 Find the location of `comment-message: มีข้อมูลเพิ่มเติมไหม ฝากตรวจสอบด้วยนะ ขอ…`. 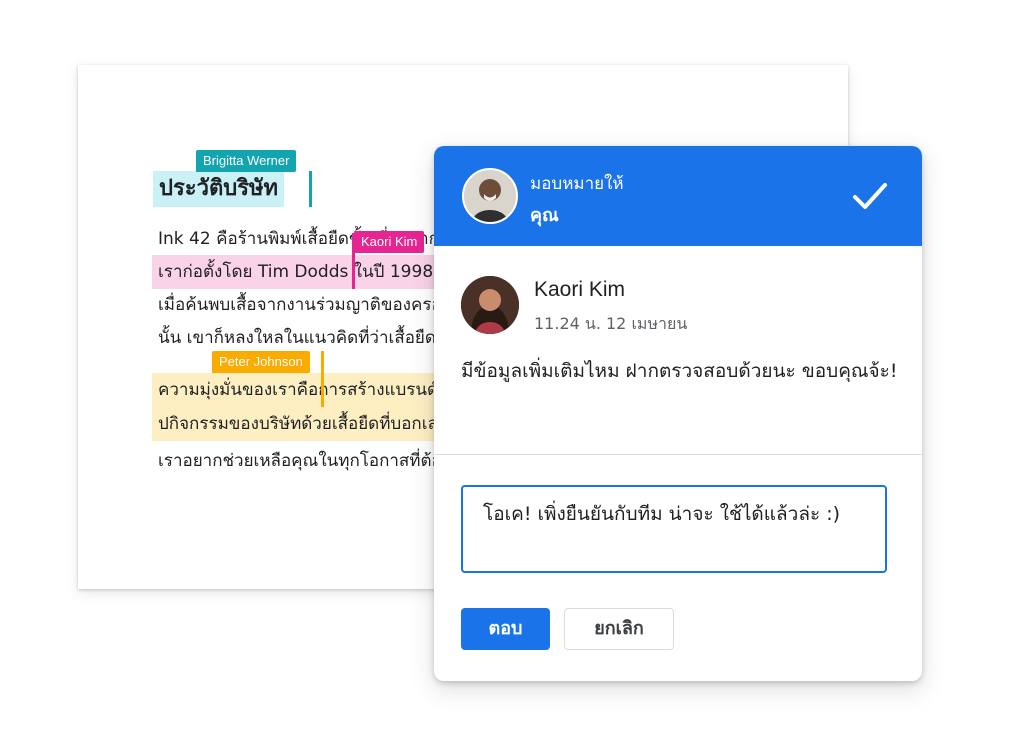

comment-message: มีข้อมูลเพิ่มเติมไหม ฝากตรวจสอบด้วยนะ ขอ… is located at coordinates (679, 371).